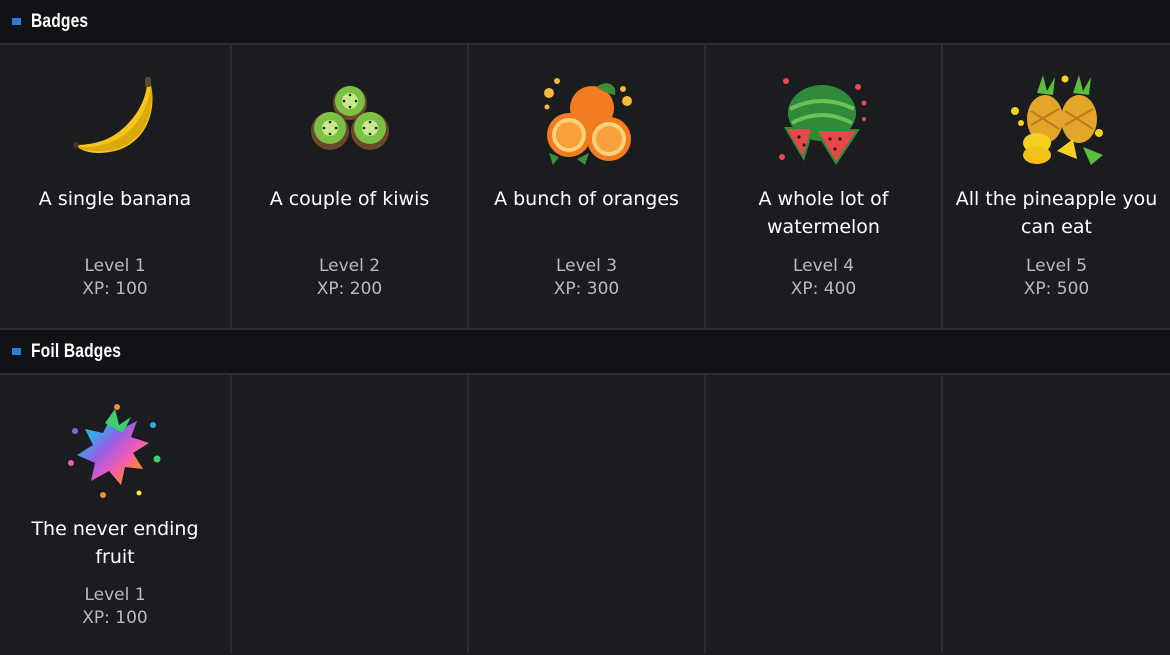  What do you see at coordinates (587, 186) in the screenshot?
I see `badge-card: A bunch of oranges Level 3 XP: 300` at bounding box center [587, 186].